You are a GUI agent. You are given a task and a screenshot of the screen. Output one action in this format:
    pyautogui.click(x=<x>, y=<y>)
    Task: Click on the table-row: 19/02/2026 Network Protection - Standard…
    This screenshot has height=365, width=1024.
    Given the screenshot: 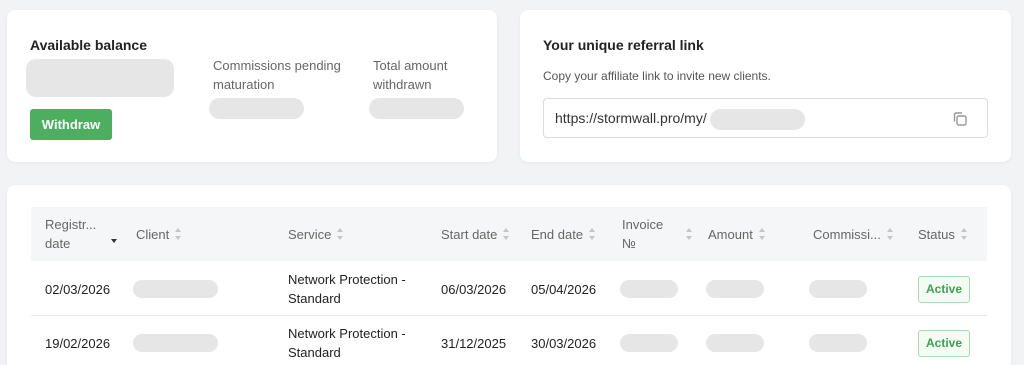 What is the action you would take?
    pyautogui.click(x=509, y=340)
    